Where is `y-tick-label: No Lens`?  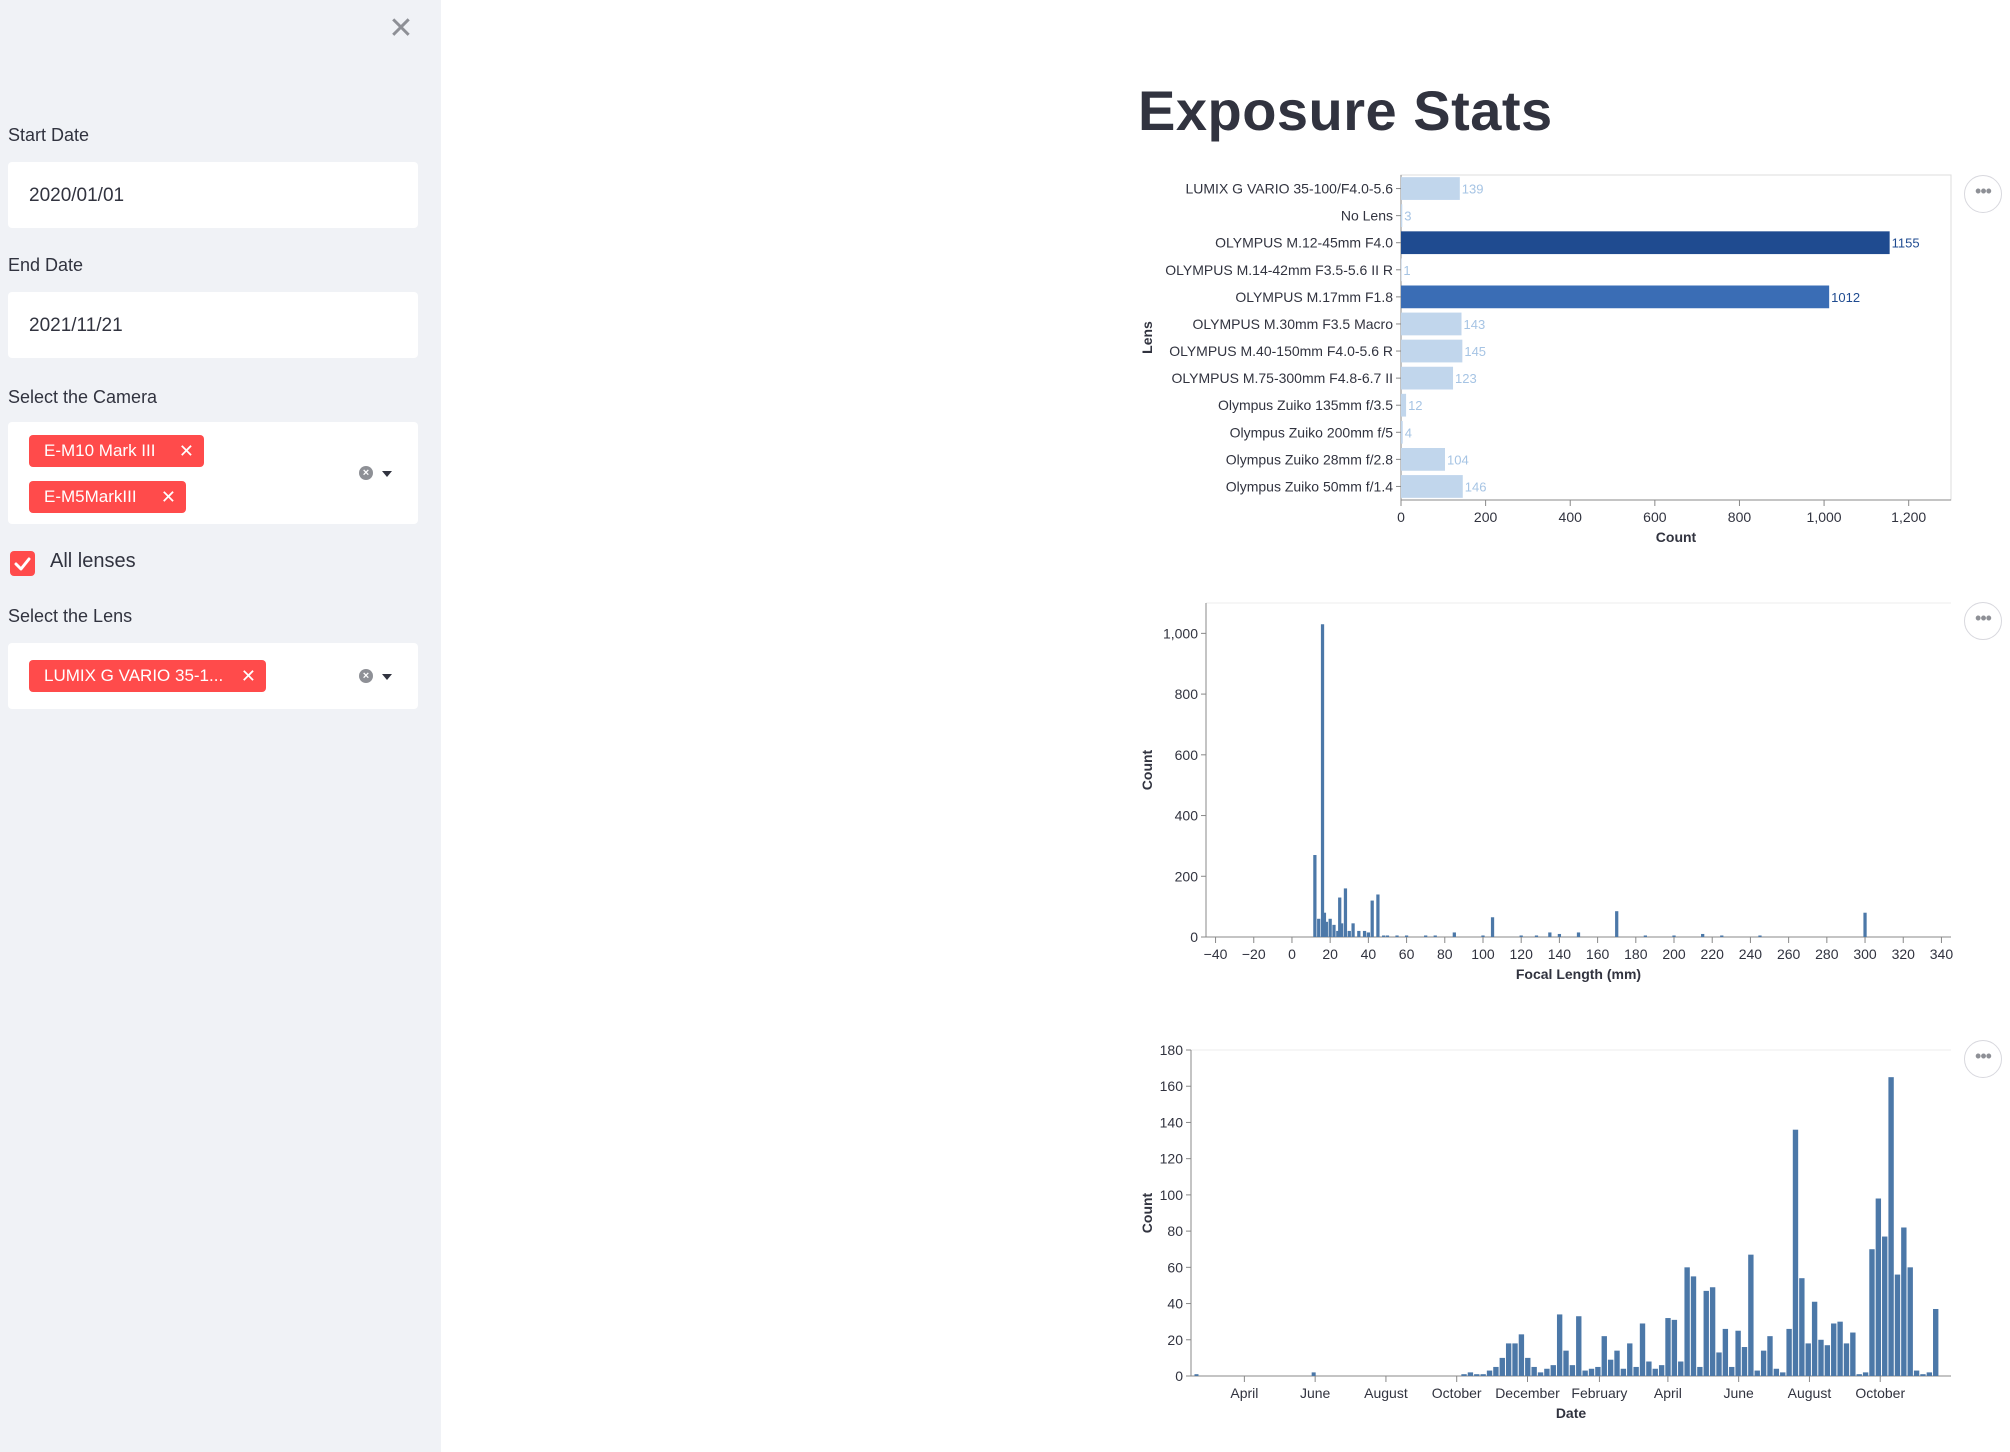
y-tick-label: No Lens is located at coordinates (1367, 216).